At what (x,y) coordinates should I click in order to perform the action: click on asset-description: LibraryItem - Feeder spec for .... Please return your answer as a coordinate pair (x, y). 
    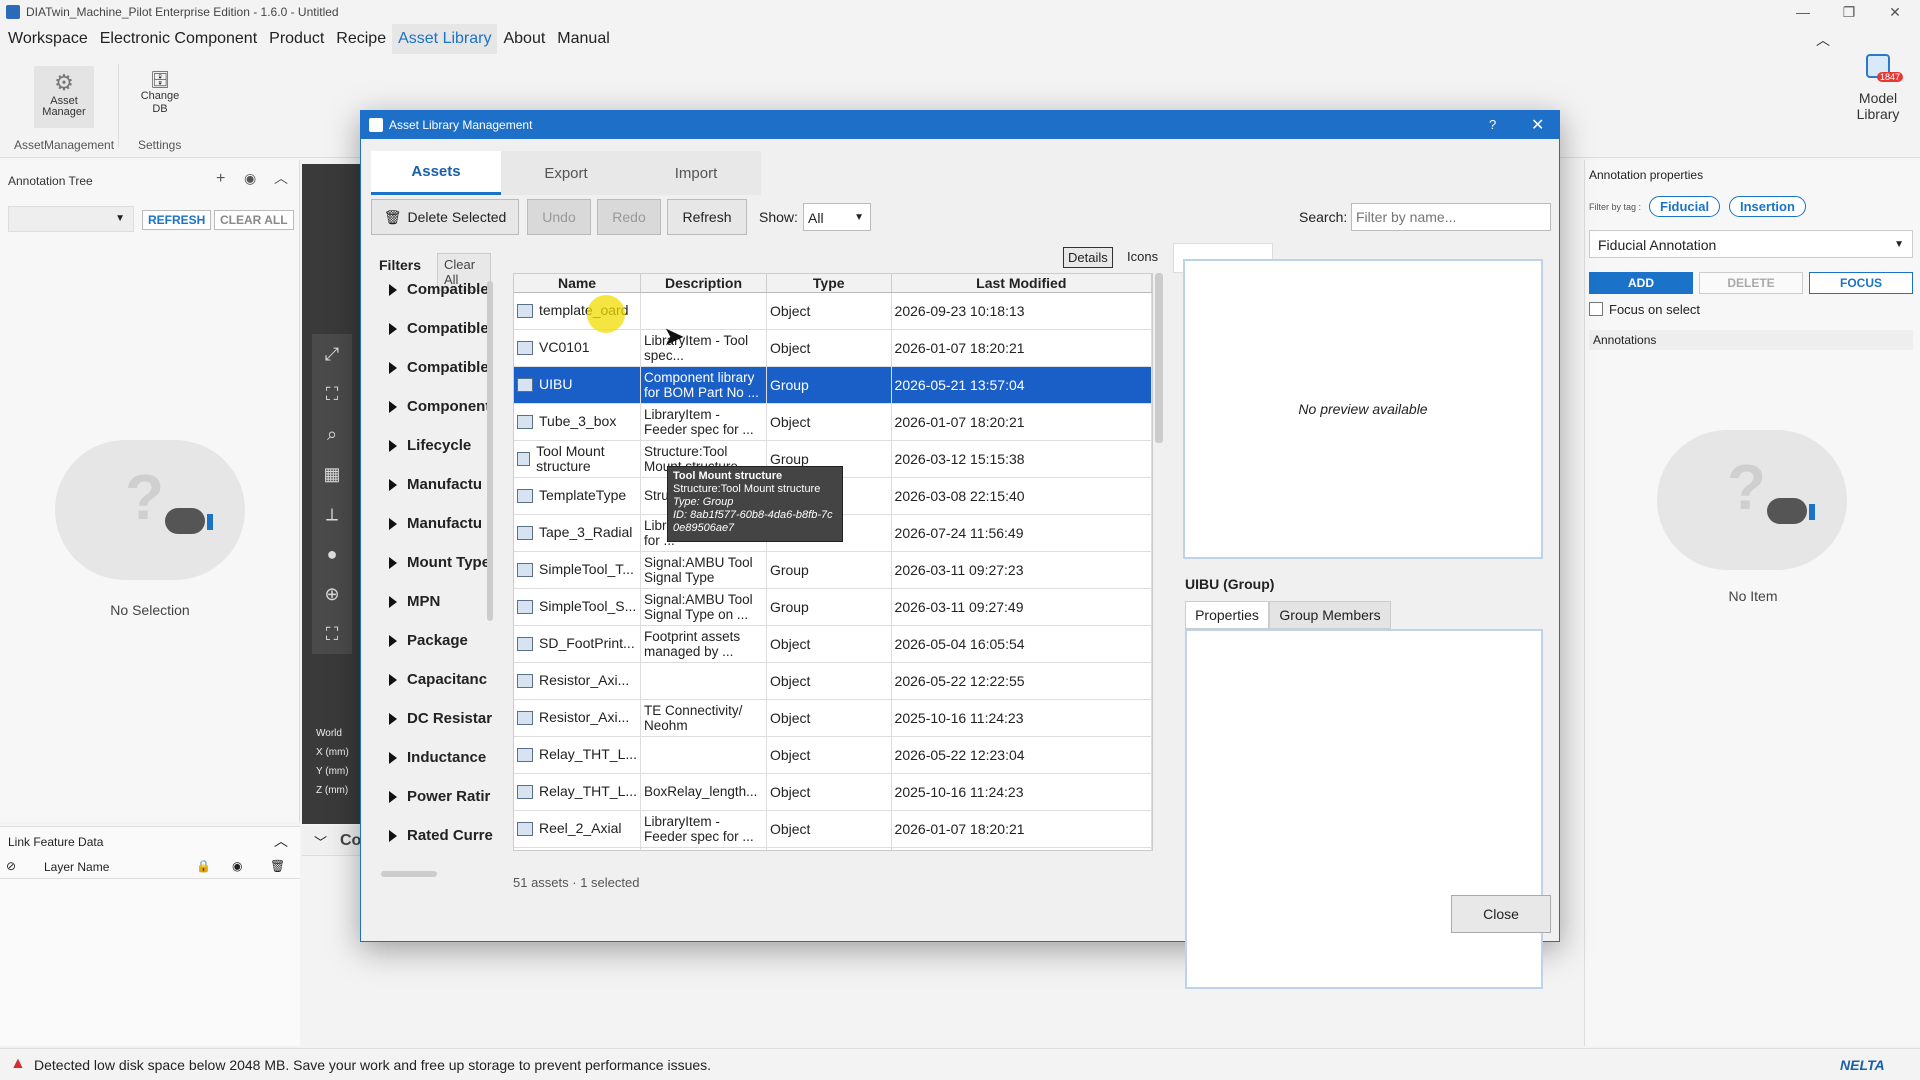
    Looking at the image, I should click on (699, 828).